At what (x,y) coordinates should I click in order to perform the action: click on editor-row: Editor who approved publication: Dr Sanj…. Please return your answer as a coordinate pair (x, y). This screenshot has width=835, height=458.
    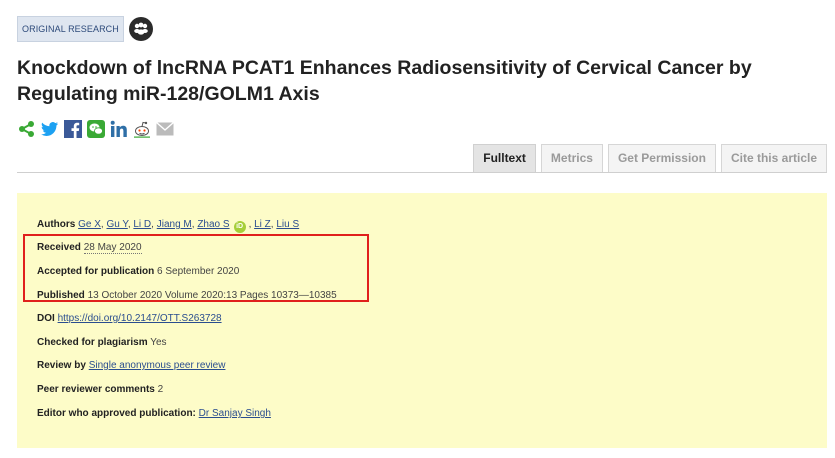
    Looking at the image, I should click on (154, 413).